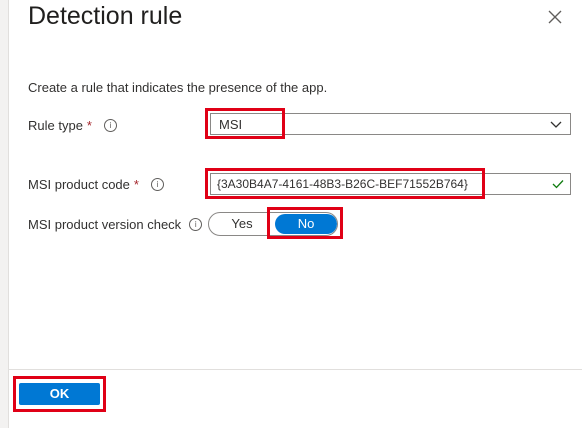  I want to click on toggle-option-yes: Yes, so click(242, 224).